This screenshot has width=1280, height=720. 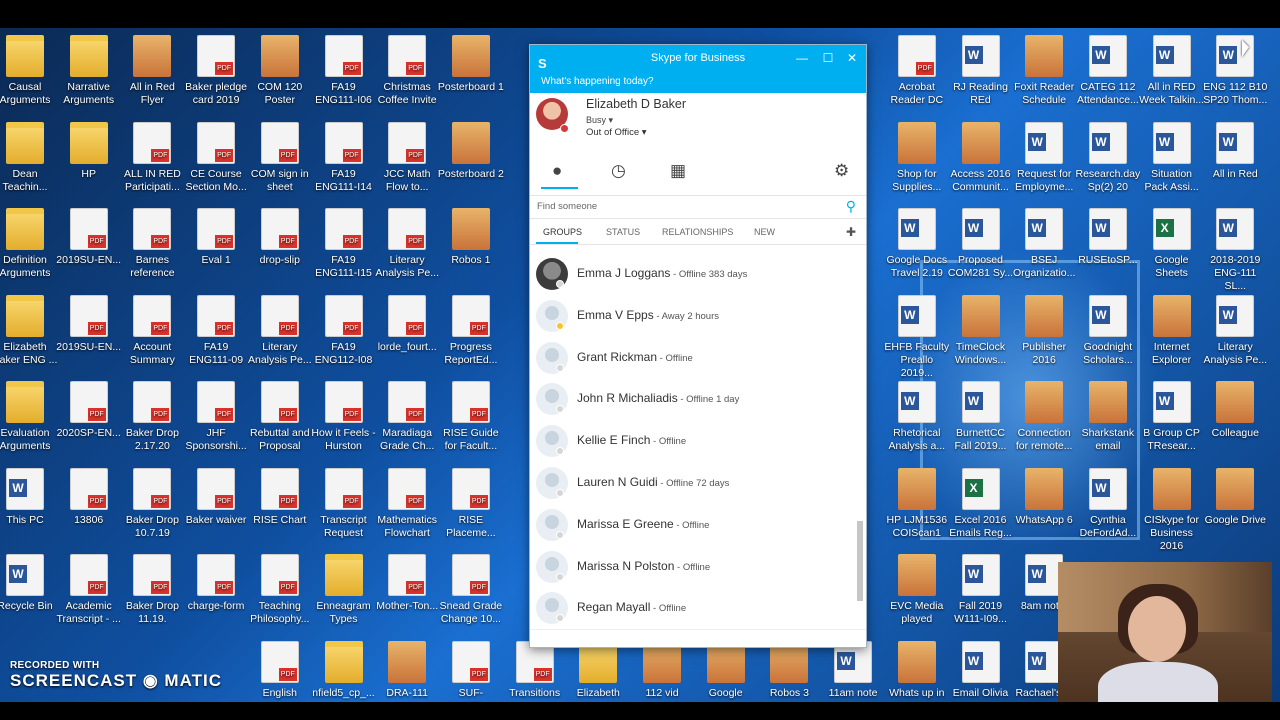 I want to click on desktop-icon: Baker Drop 2.17.20, so click(x=152, y=419).